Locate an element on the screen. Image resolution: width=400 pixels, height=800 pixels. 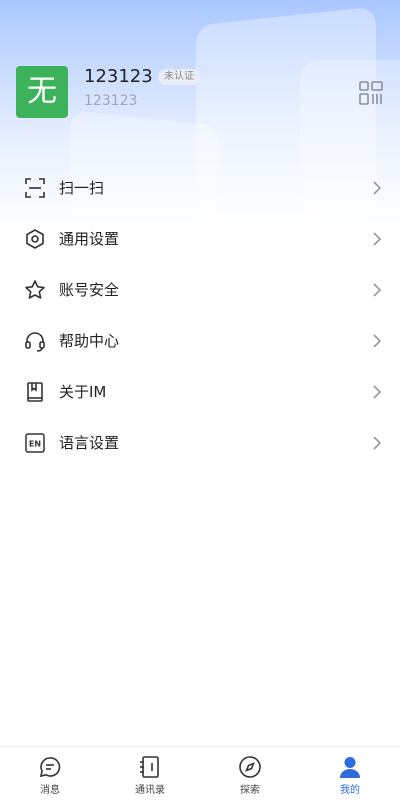
scan-icon is located at coordinates (35, 188).